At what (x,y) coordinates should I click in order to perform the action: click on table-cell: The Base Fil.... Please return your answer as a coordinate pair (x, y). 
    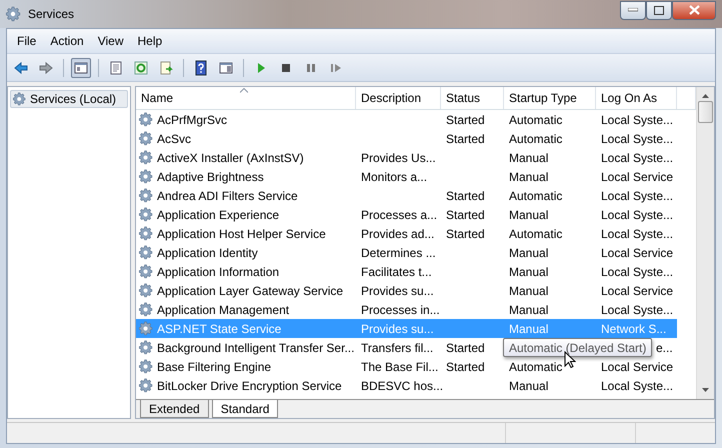
    Looking at the image, I should click on (399, 367).